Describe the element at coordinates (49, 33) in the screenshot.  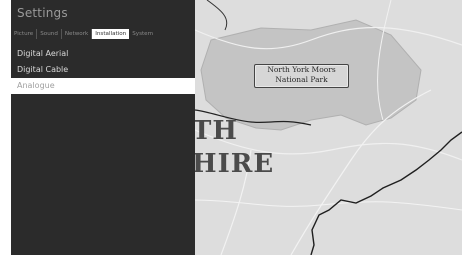
I see `tab-sound: Sound` at that location.